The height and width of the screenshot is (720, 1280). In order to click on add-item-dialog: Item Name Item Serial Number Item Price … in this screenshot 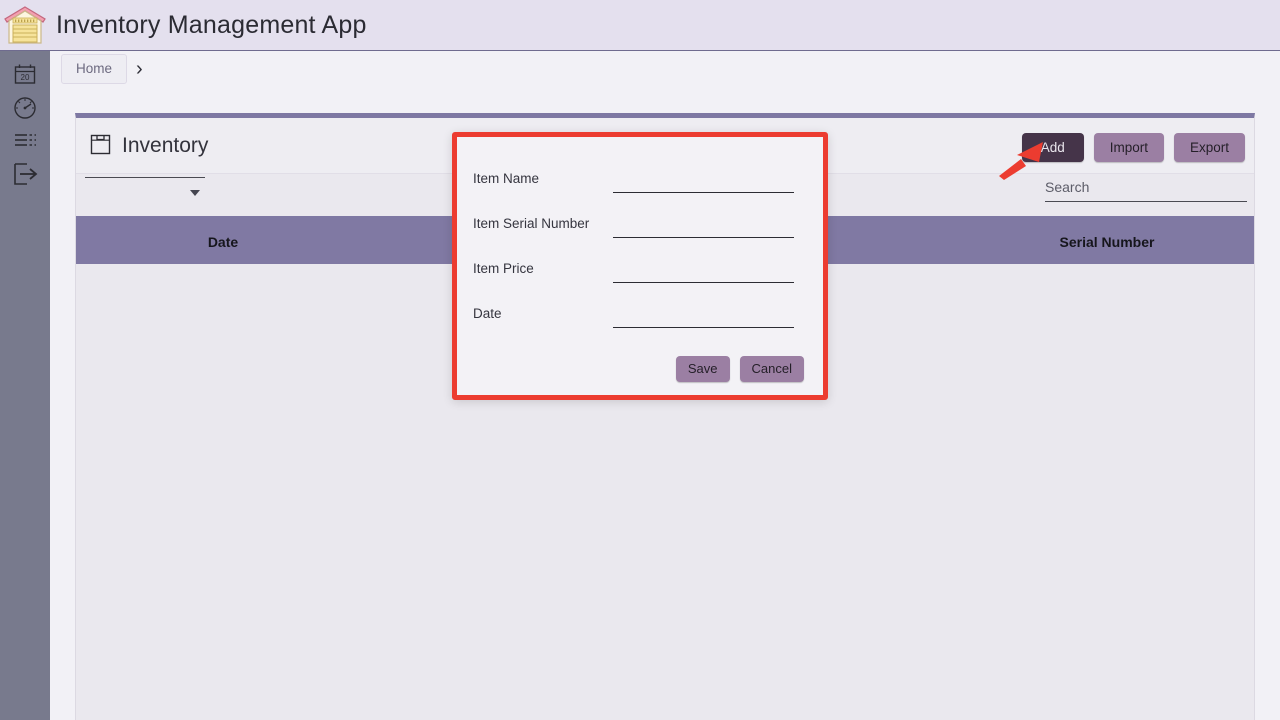, I will do `click(640, 266)`.